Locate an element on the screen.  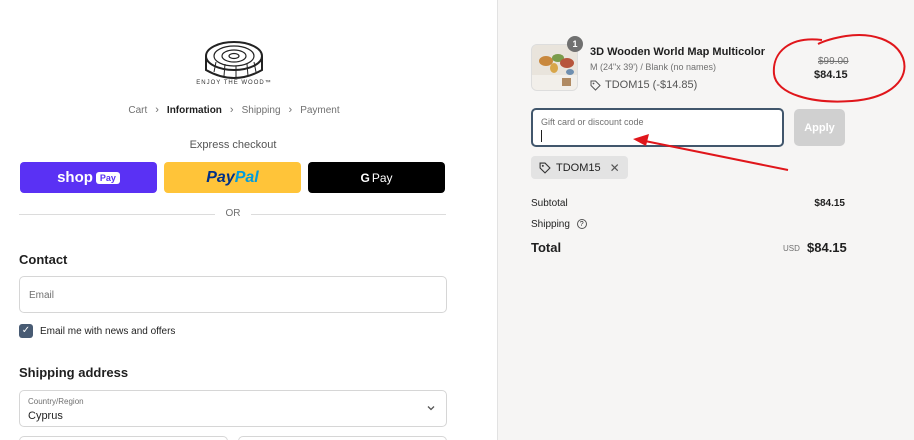
shipping-row: Shipping ? is located at coordinates (688, 224).